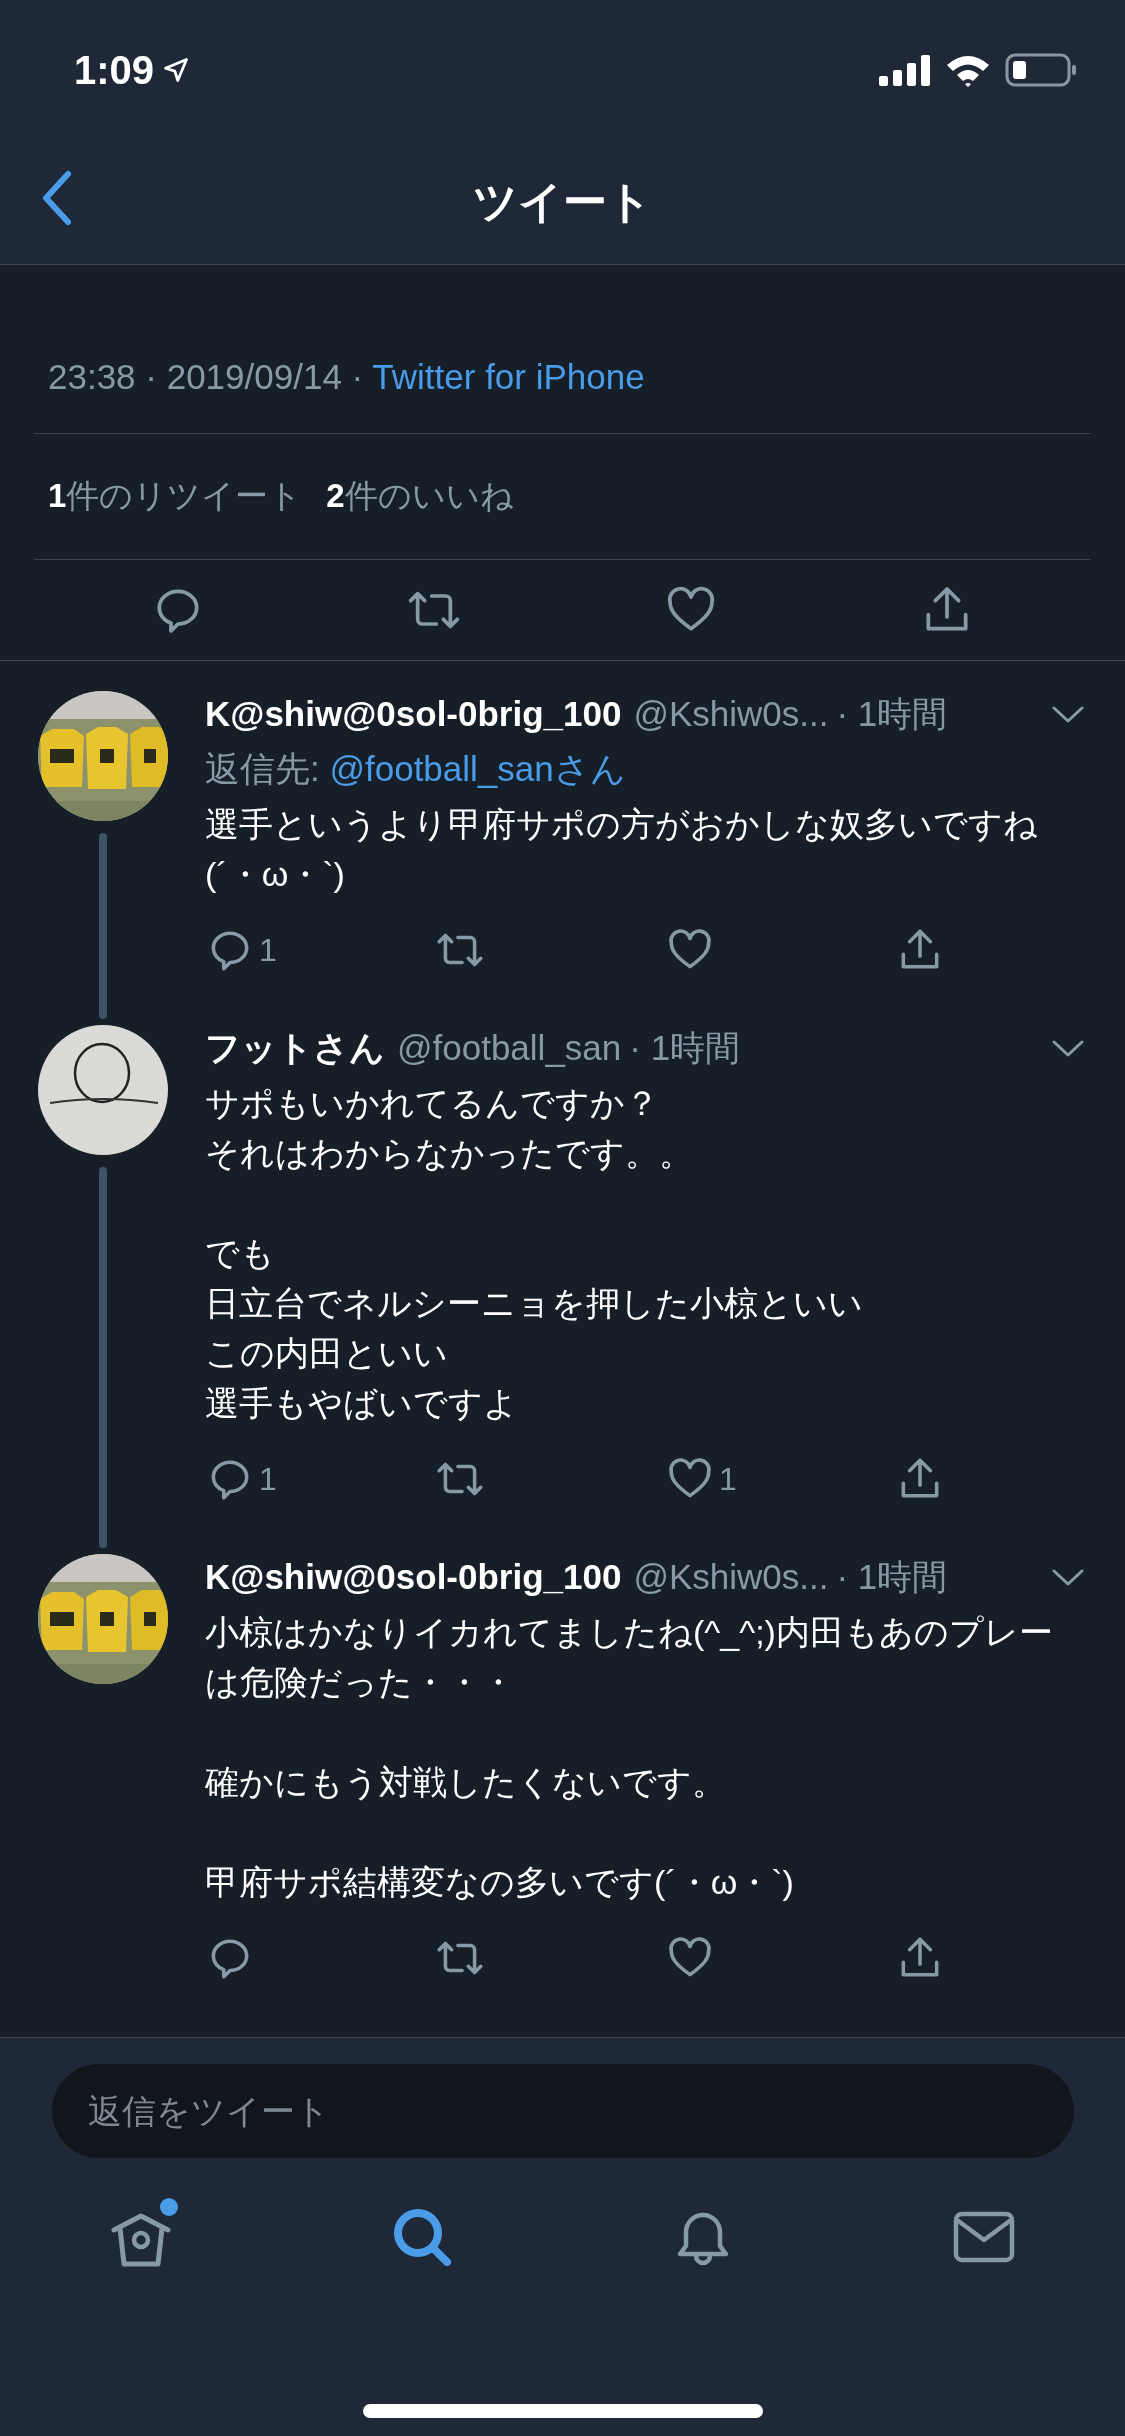 The height and width of the screenshot is (2436, 1125). What do you see at coordinates (477, 768) in the screenshot?
I see `mention-link: @football_sanさん` at bounding box center [477, 768].